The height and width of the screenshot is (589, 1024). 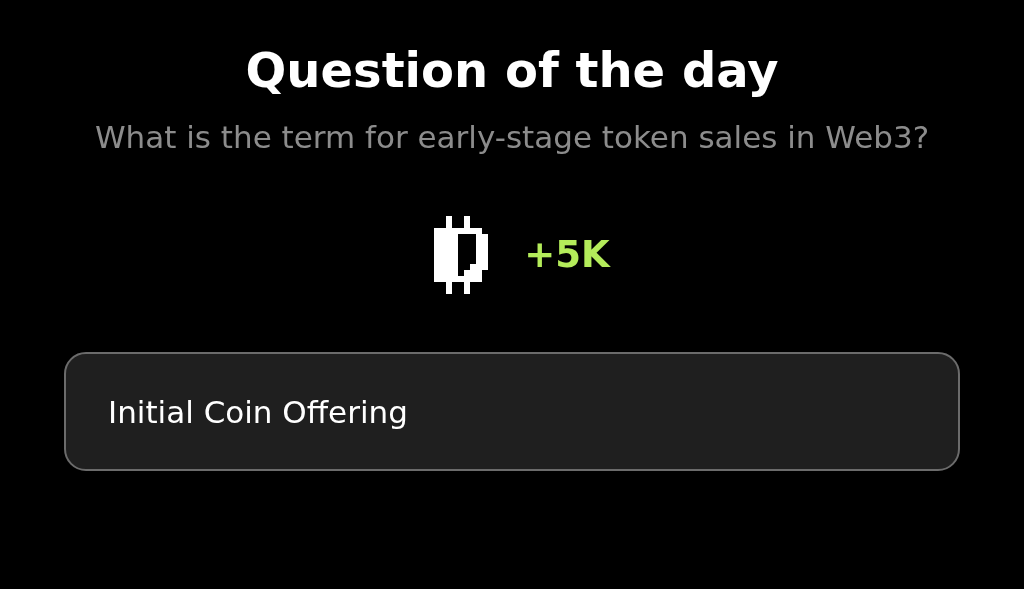 What do you see at coordinates (512, 137) in the screenshot?
I see `question-text: What is the term for early-stage token sales in Web3?` at bounding box center [512, 137].